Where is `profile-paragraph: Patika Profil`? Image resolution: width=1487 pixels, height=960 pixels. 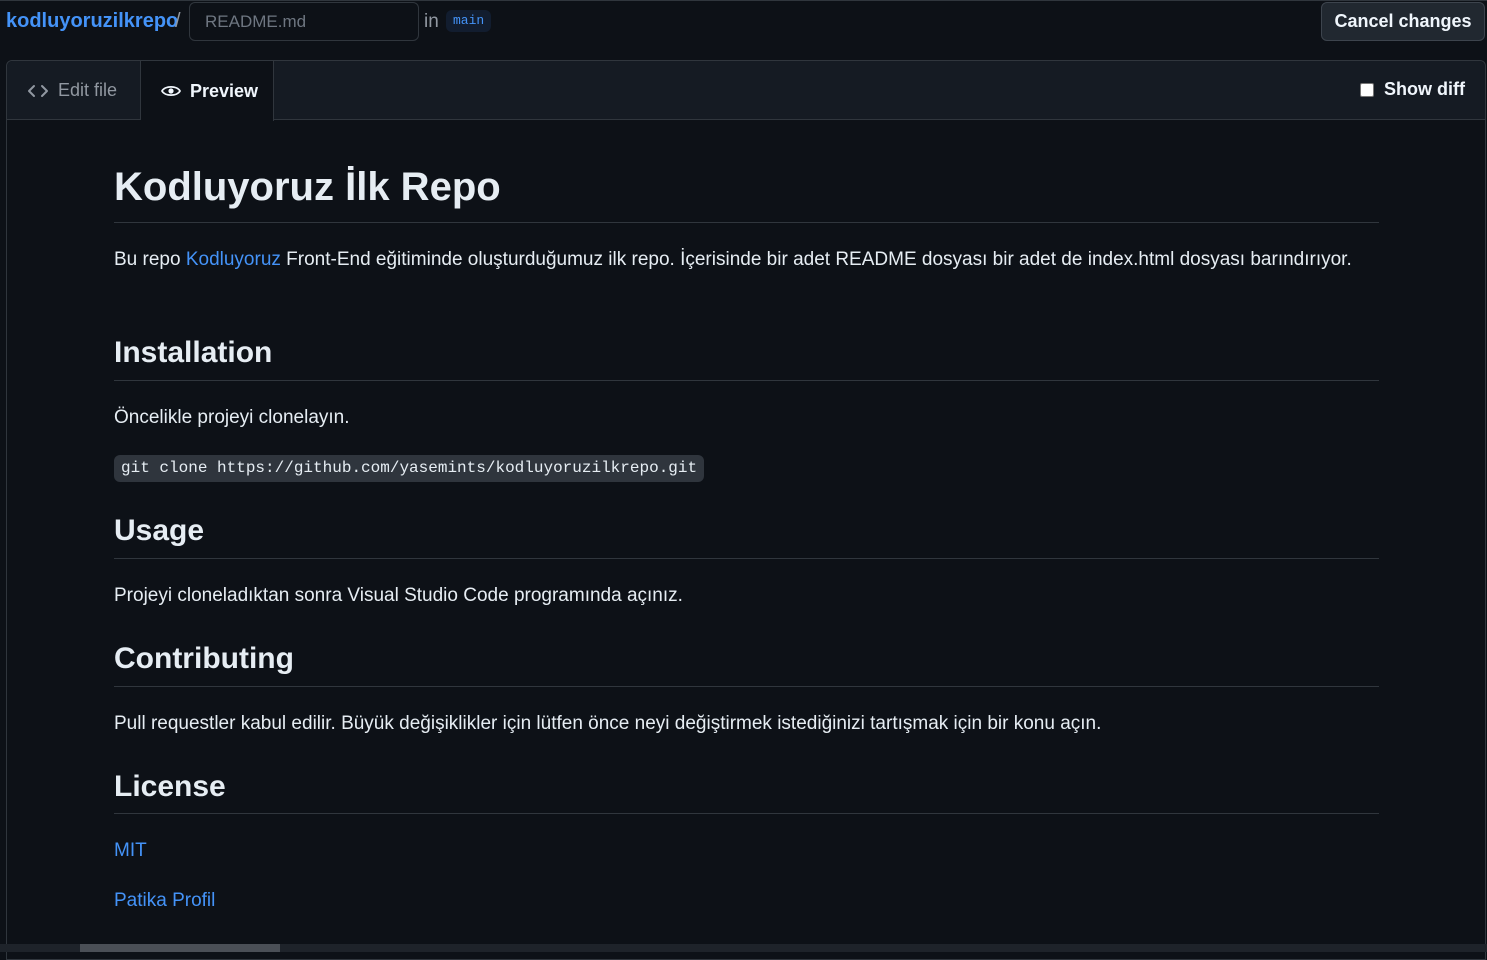 profile-paragraph: Patika Profil is located at coordinates (746, 901).